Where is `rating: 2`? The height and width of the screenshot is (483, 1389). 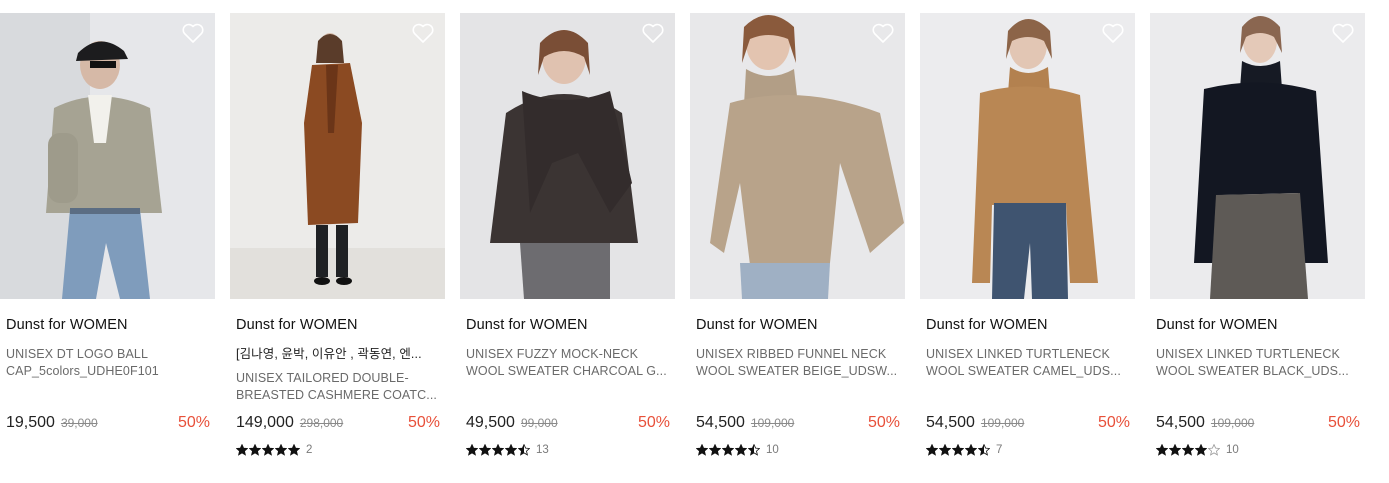 rating: 2 is located at coordinates (274, 450).